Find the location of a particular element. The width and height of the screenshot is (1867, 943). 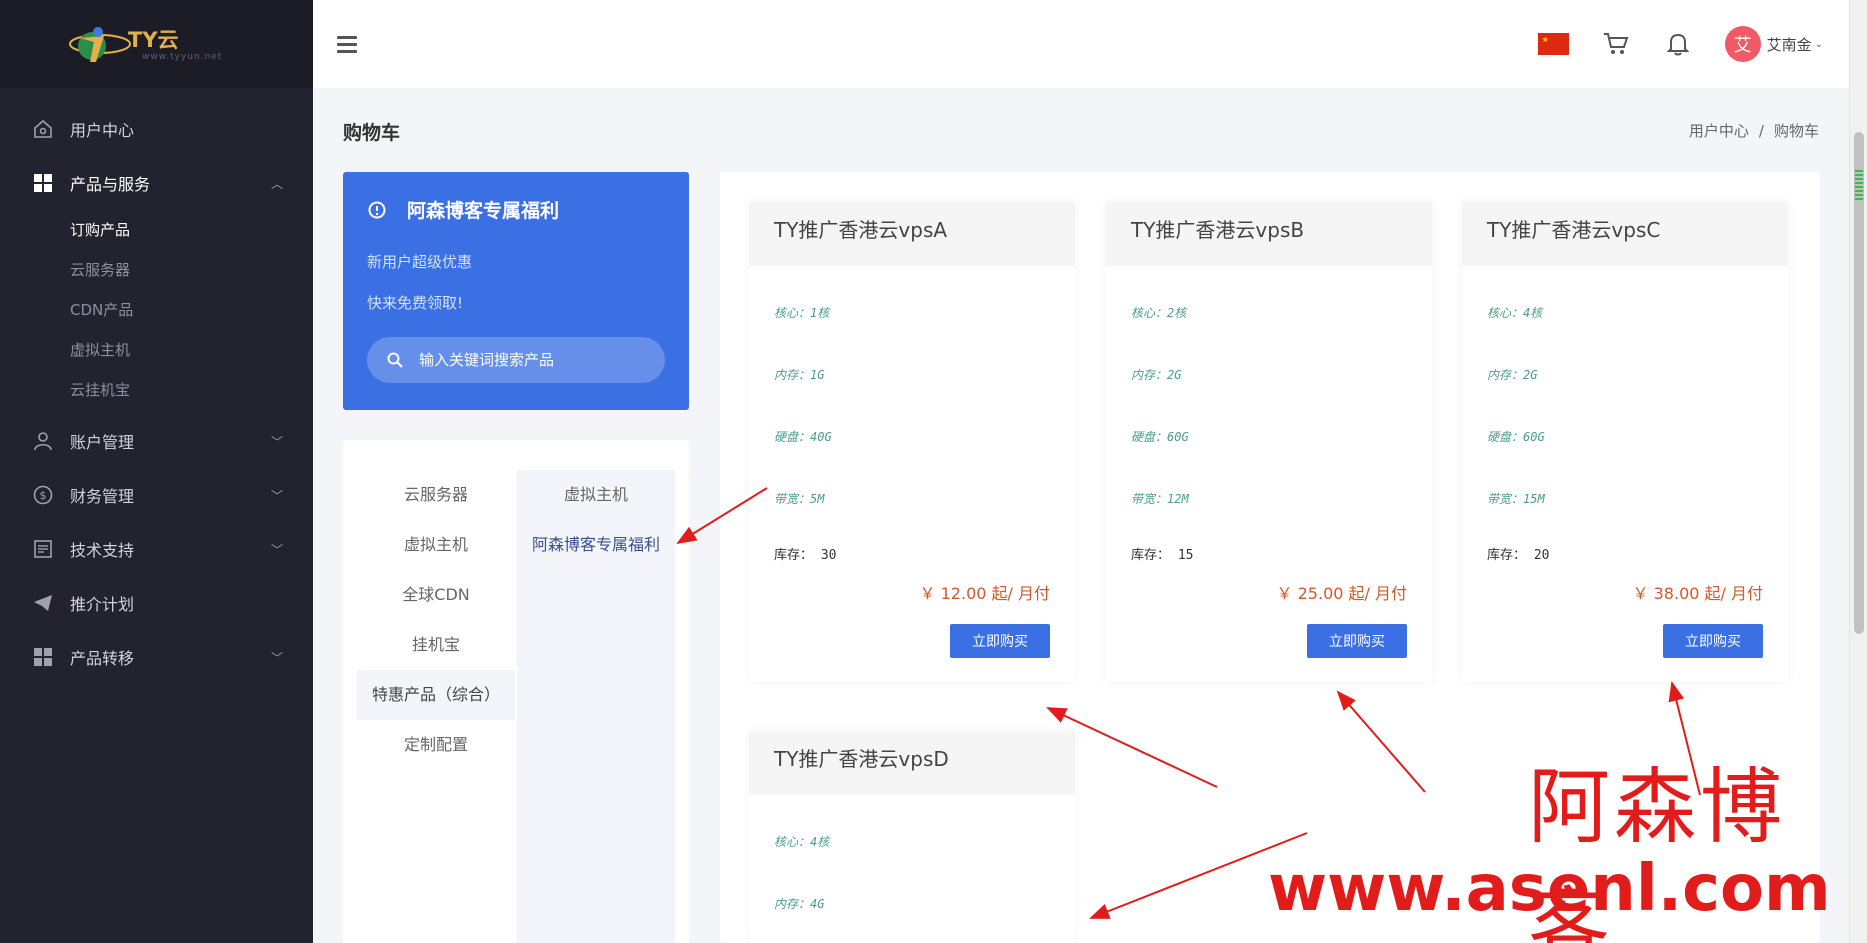

sidebar-item-products-services: 产品与服务 ︿ is located at coordinates (156, 183).